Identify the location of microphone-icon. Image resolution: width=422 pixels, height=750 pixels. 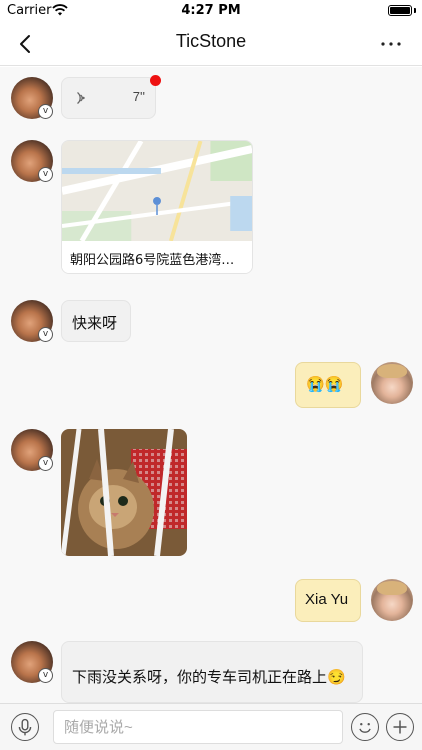
(25, 727).